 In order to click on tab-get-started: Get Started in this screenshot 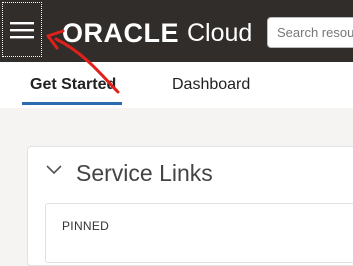, I will do `click(73, 85)`.